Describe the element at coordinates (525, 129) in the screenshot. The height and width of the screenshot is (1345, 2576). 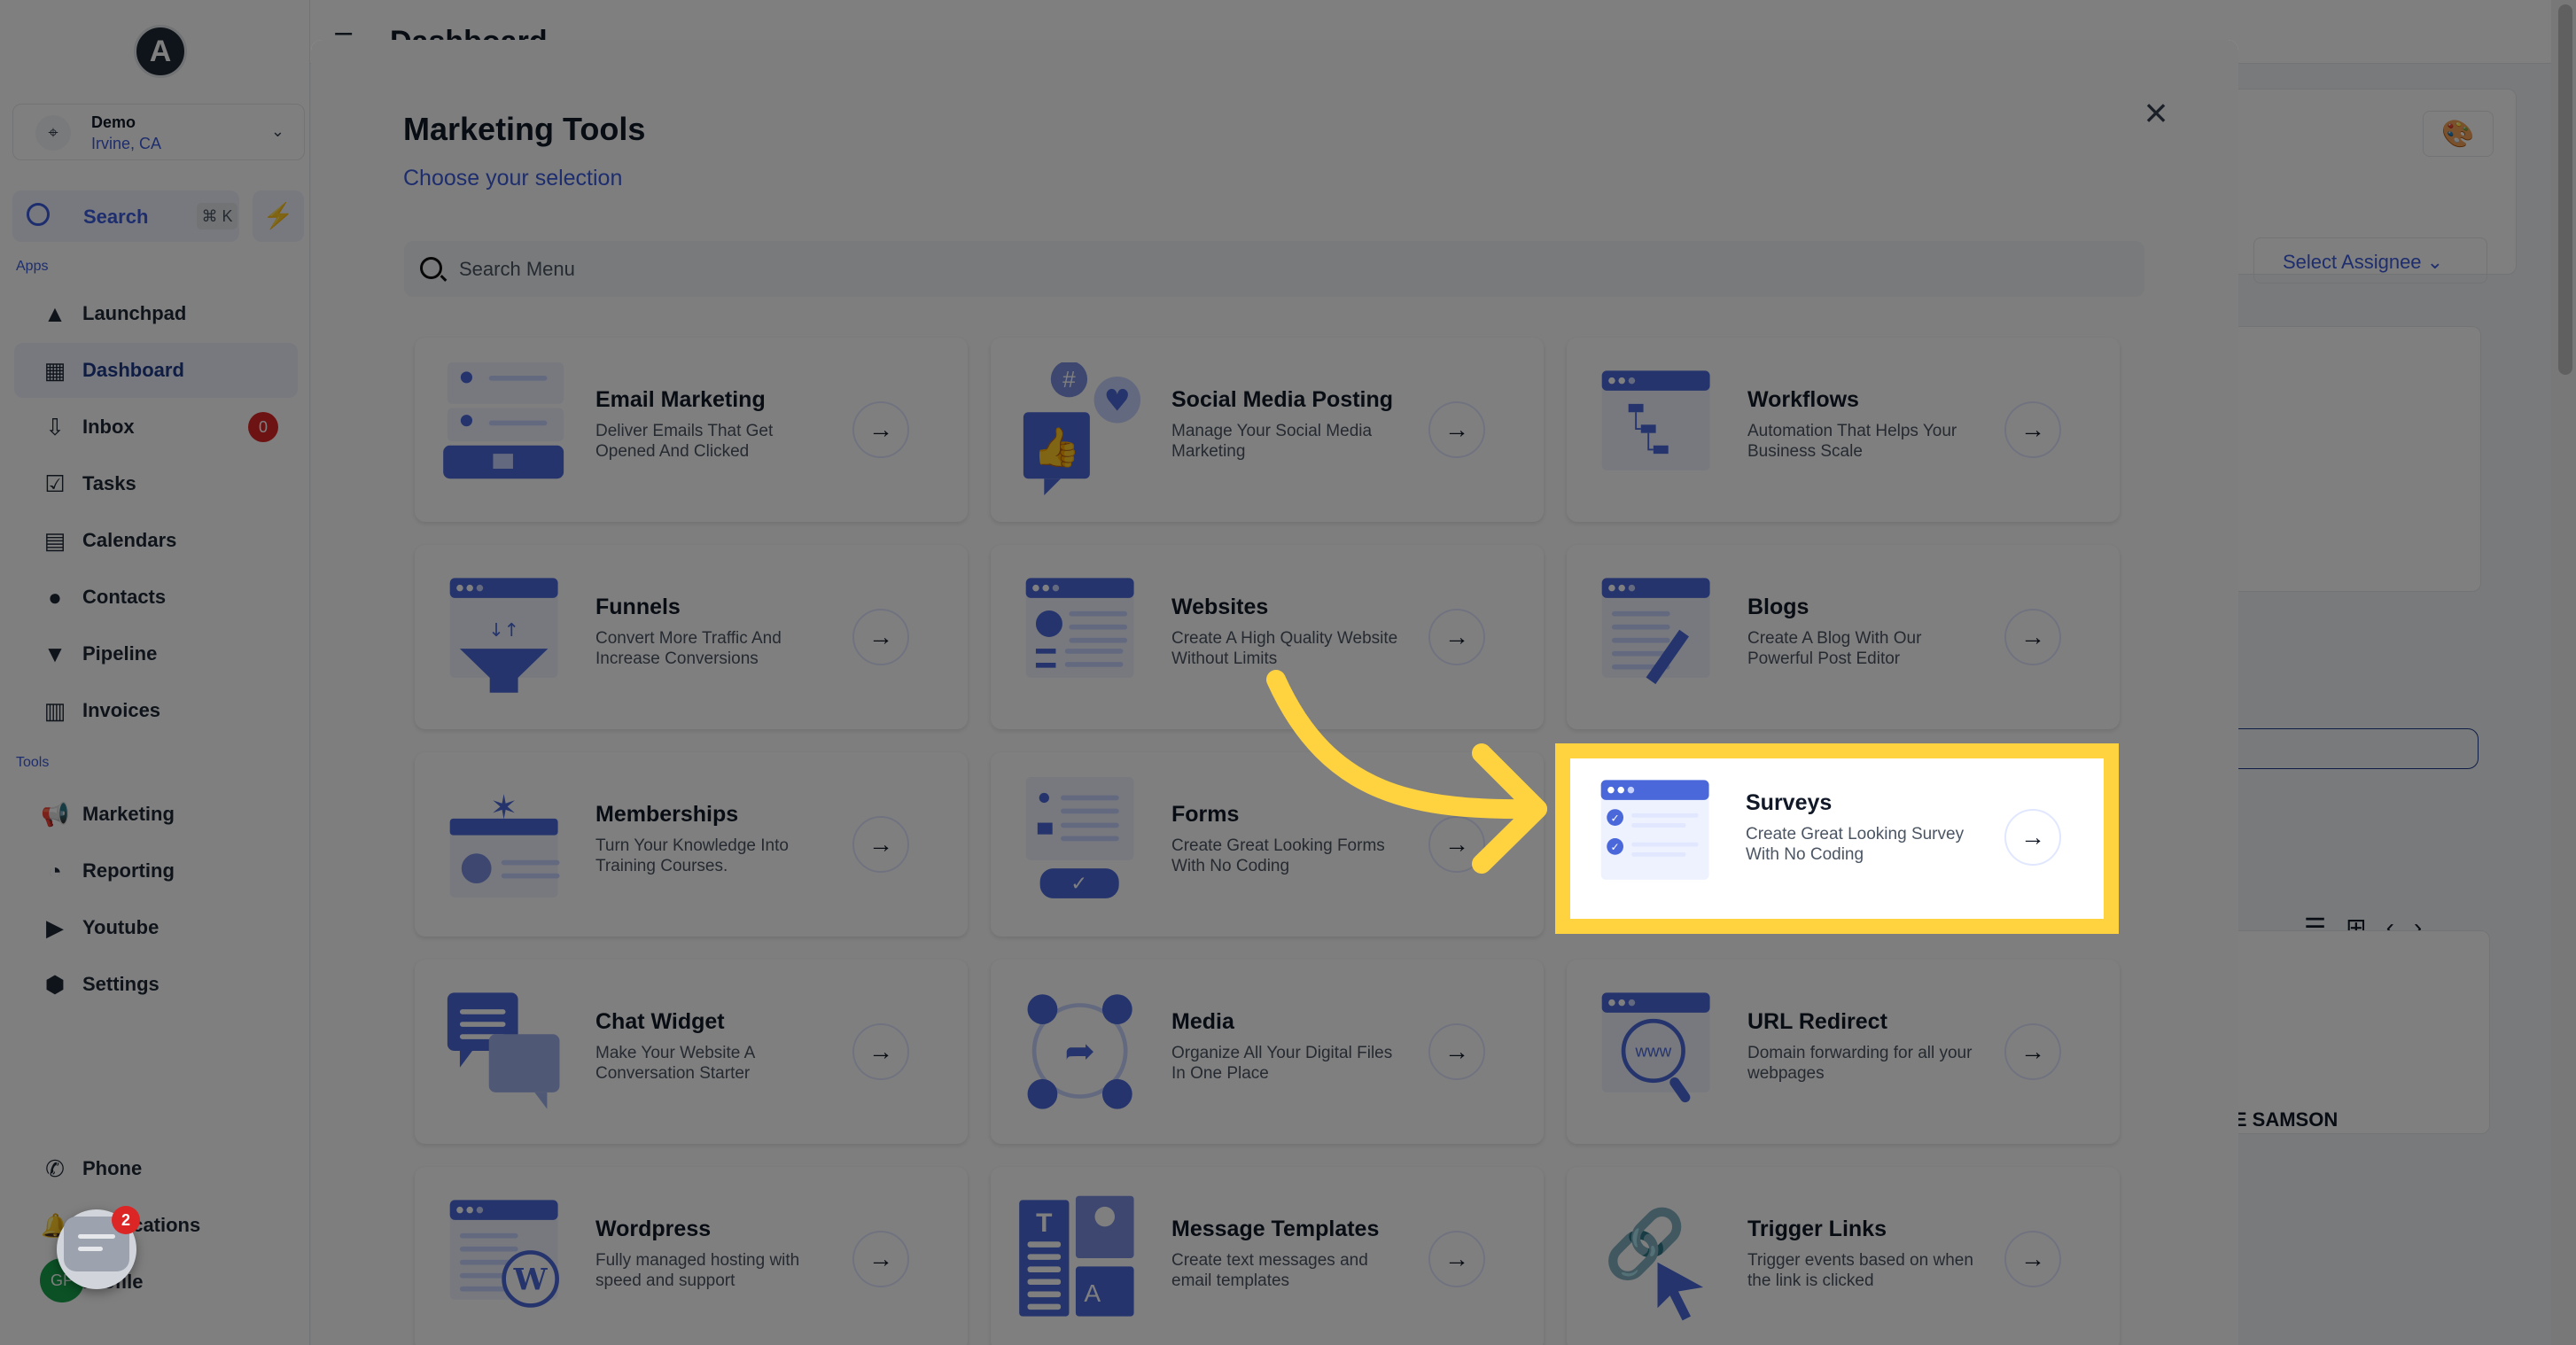
I see `modal-title: Marketing Tools` at that location.